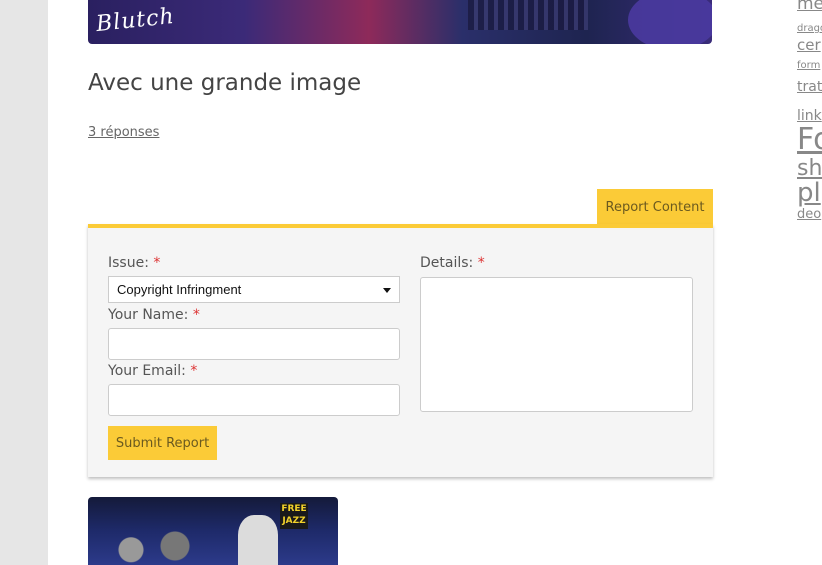 The height and width of the screenshot is (565, 822). I want to click on name-label: Your Name: *, so click(154, 315).